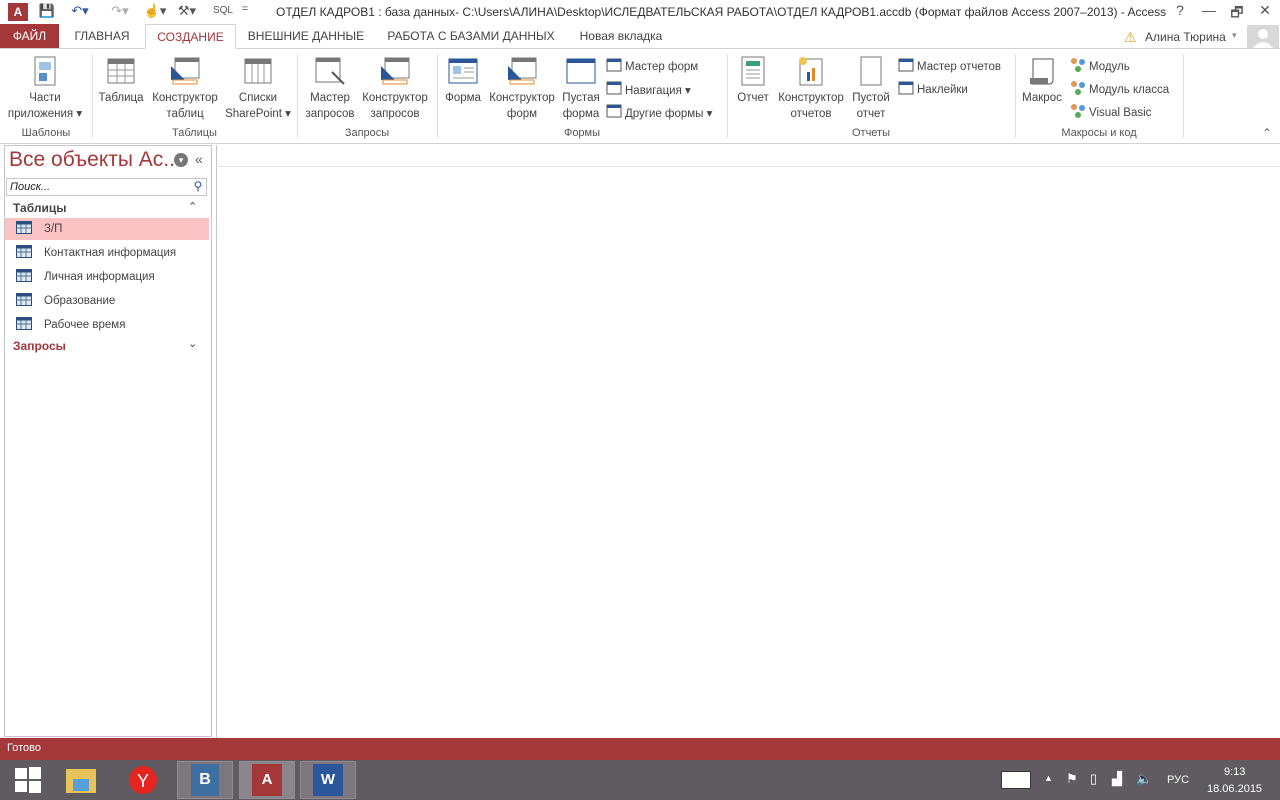  What do you see at coordinates (187, 12) in the screenshot?
I see `tools-icon: ⚒▾` at bounding box center [187, 12].